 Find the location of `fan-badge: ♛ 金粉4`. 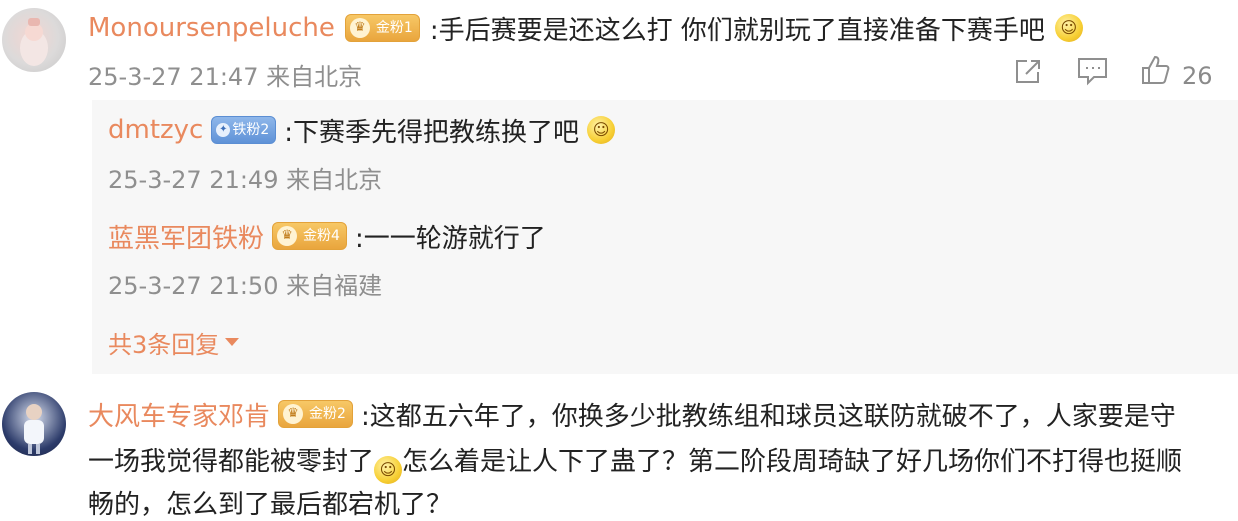

fan-badge: ♛ 金粉4 is located at coordinates (309, 236).